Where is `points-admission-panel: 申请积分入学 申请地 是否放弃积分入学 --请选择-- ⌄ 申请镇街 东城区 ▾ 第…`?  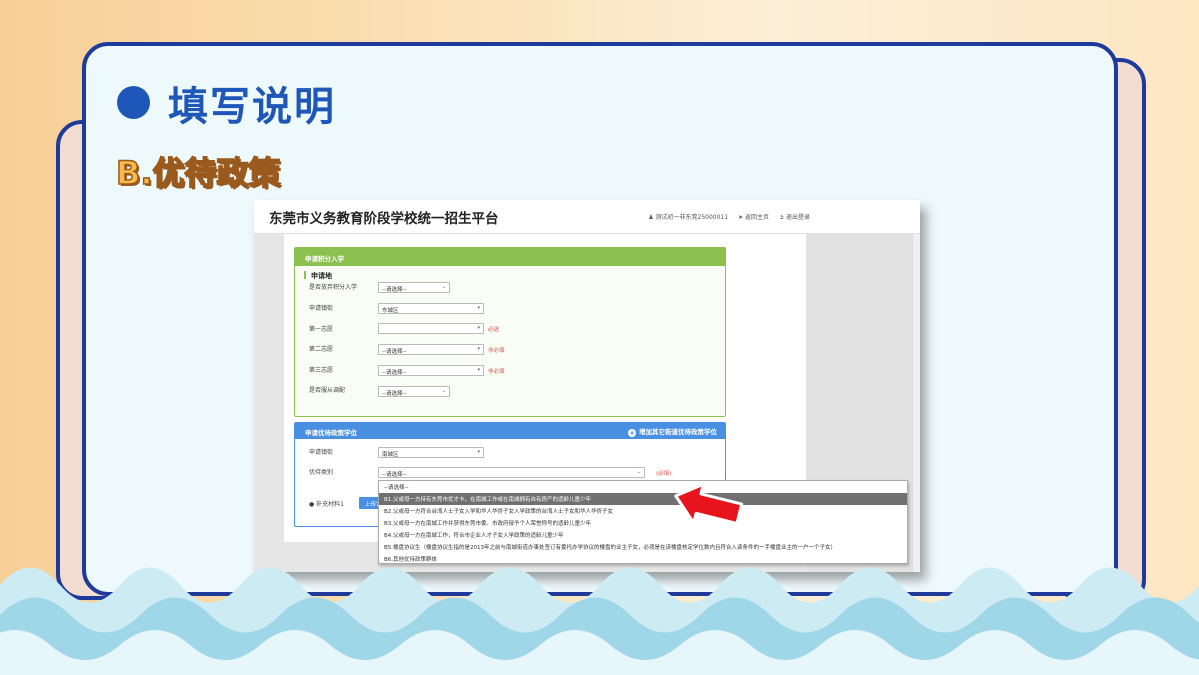
points-admission-panel: 申请积分入学 申请地 是否放弃积分入学 --请选择-- ⌄ 申请镇街 东城区 ▾ 第… is located at coordinates (510, 332).